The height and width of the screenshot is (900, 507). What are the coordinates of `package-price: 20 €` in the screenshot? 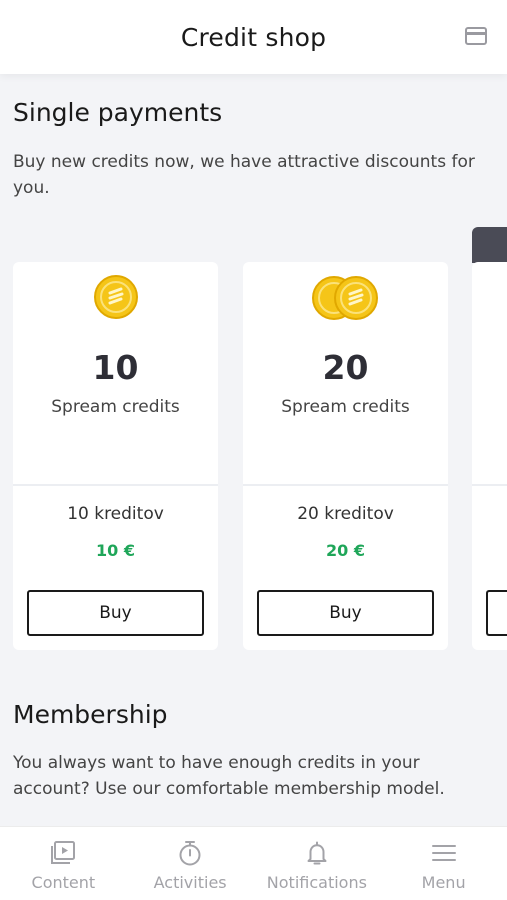 It's located at (345, 550).